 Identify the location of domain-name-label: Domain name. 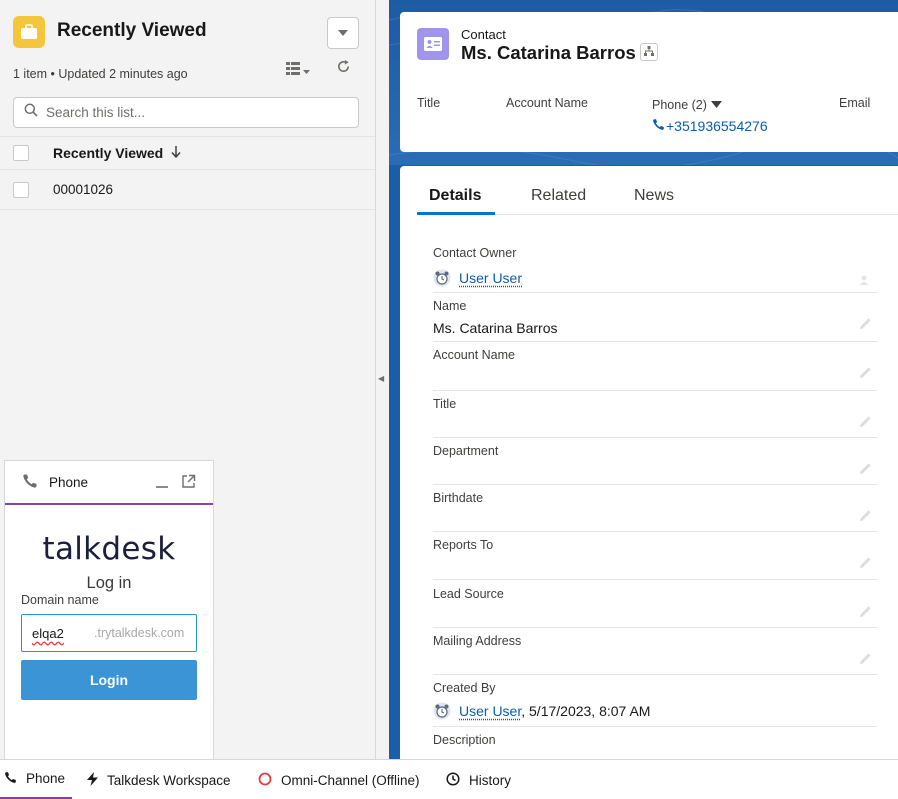
(60, 600).